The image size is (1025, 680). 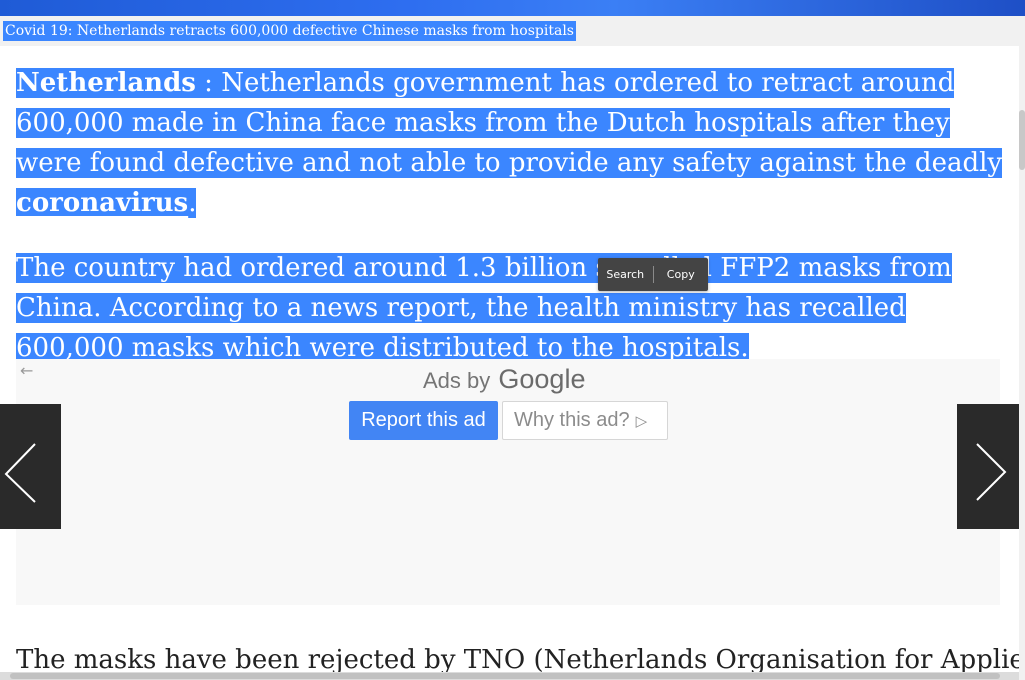 I want to click on previous-article-button, so click(x=30, y=466).